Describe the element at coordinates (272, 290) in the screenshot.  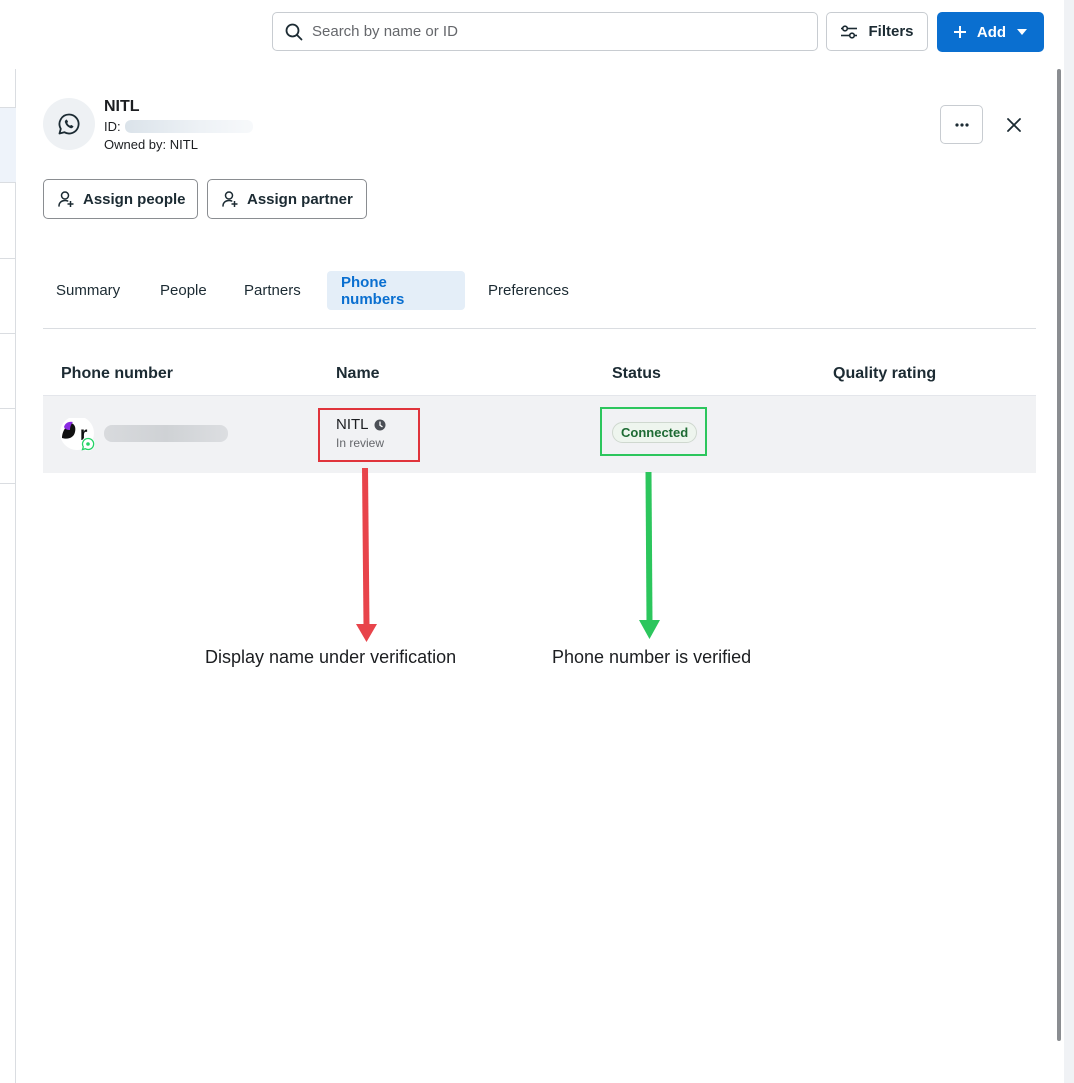
I see `tab-partners: Partners` at that location.